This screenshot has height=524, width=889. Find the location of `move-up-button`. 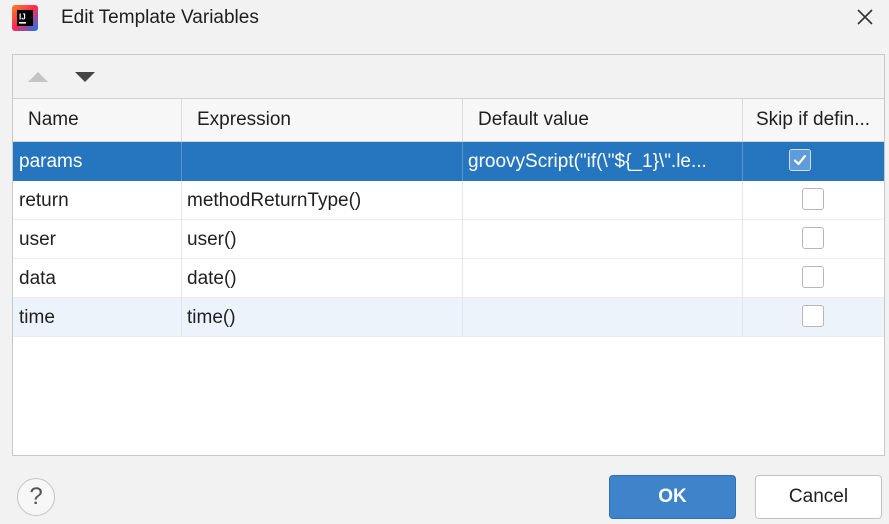

move-up-button is located at coordinates (38, 77).